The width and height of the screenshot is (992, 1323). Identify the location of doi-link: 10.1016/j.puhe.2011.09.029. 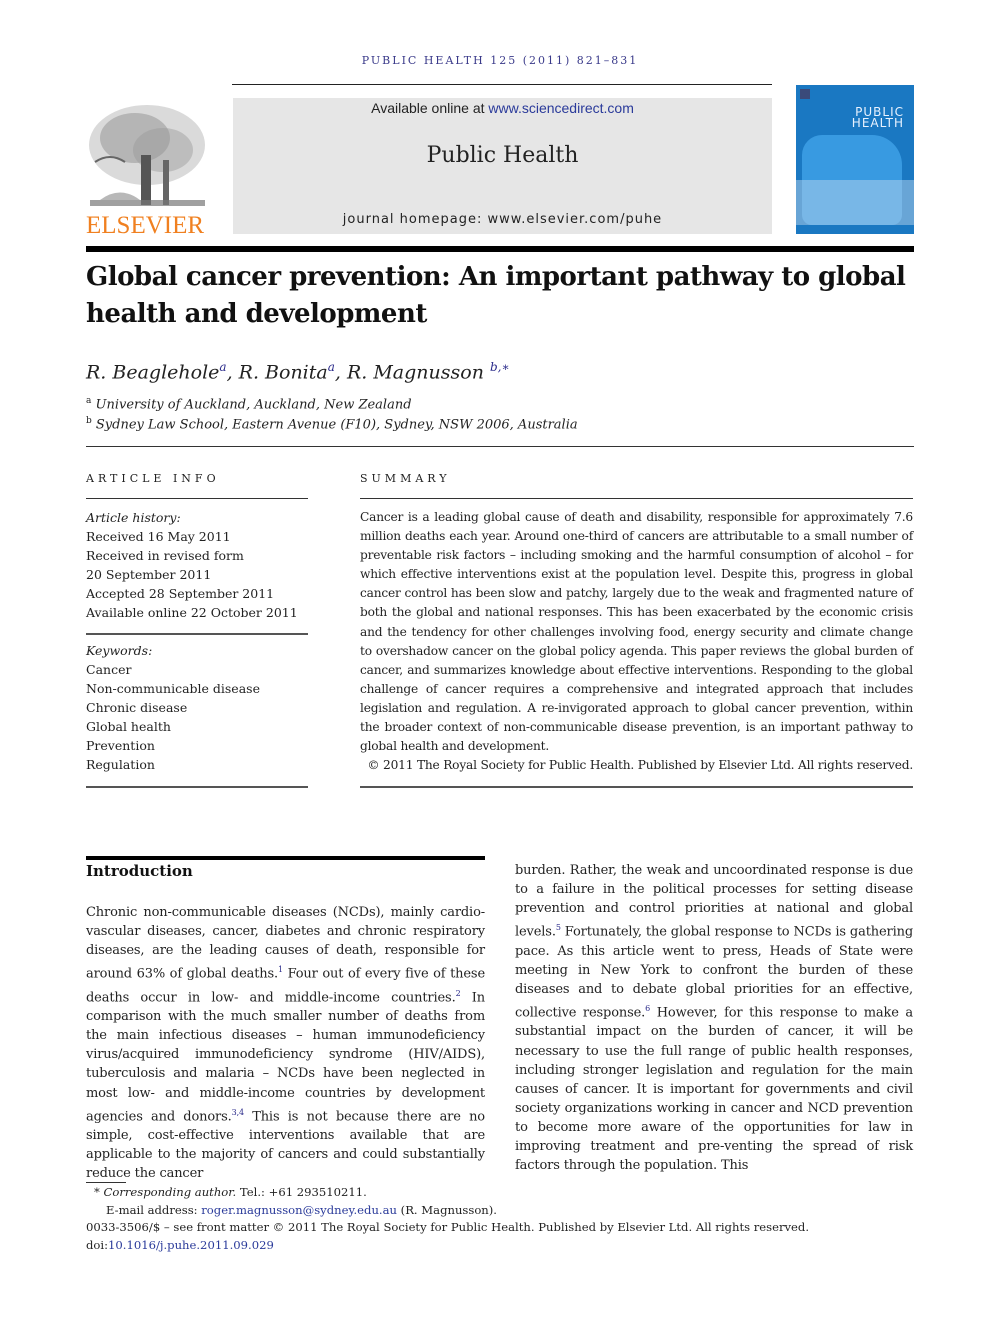
(191, 1245).